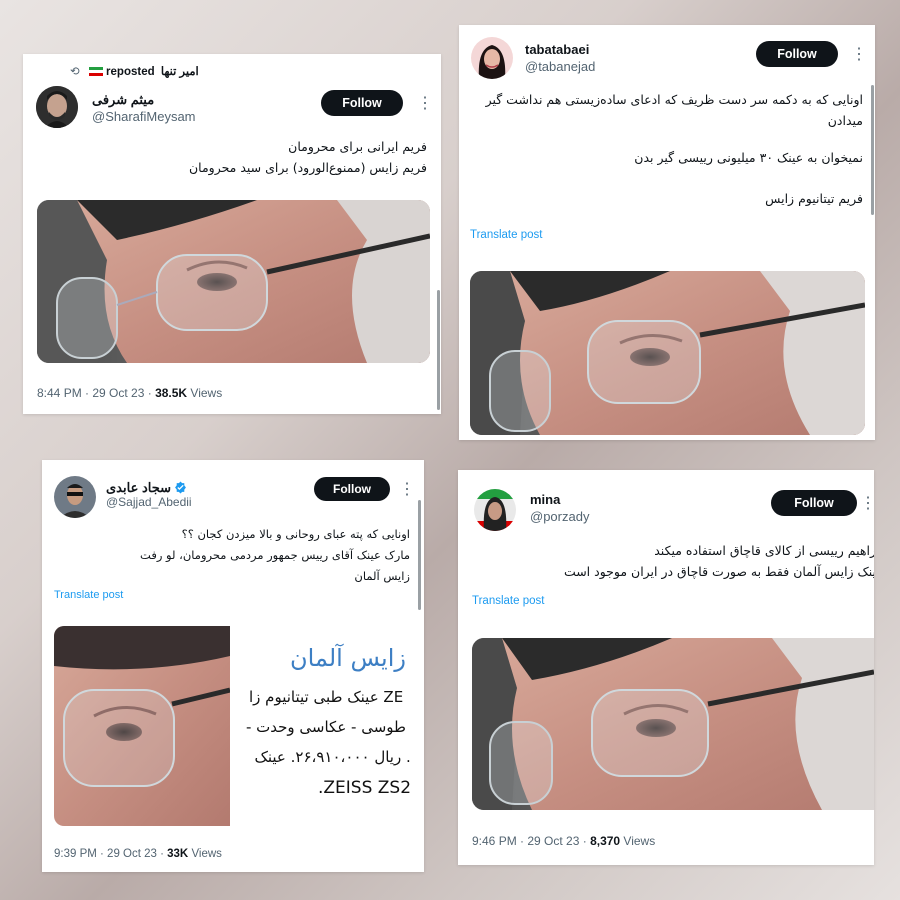  Describe the element at coordinates (144, 116) in the screenshot. I see `user-handle: @SharafiMeysam` at that location.